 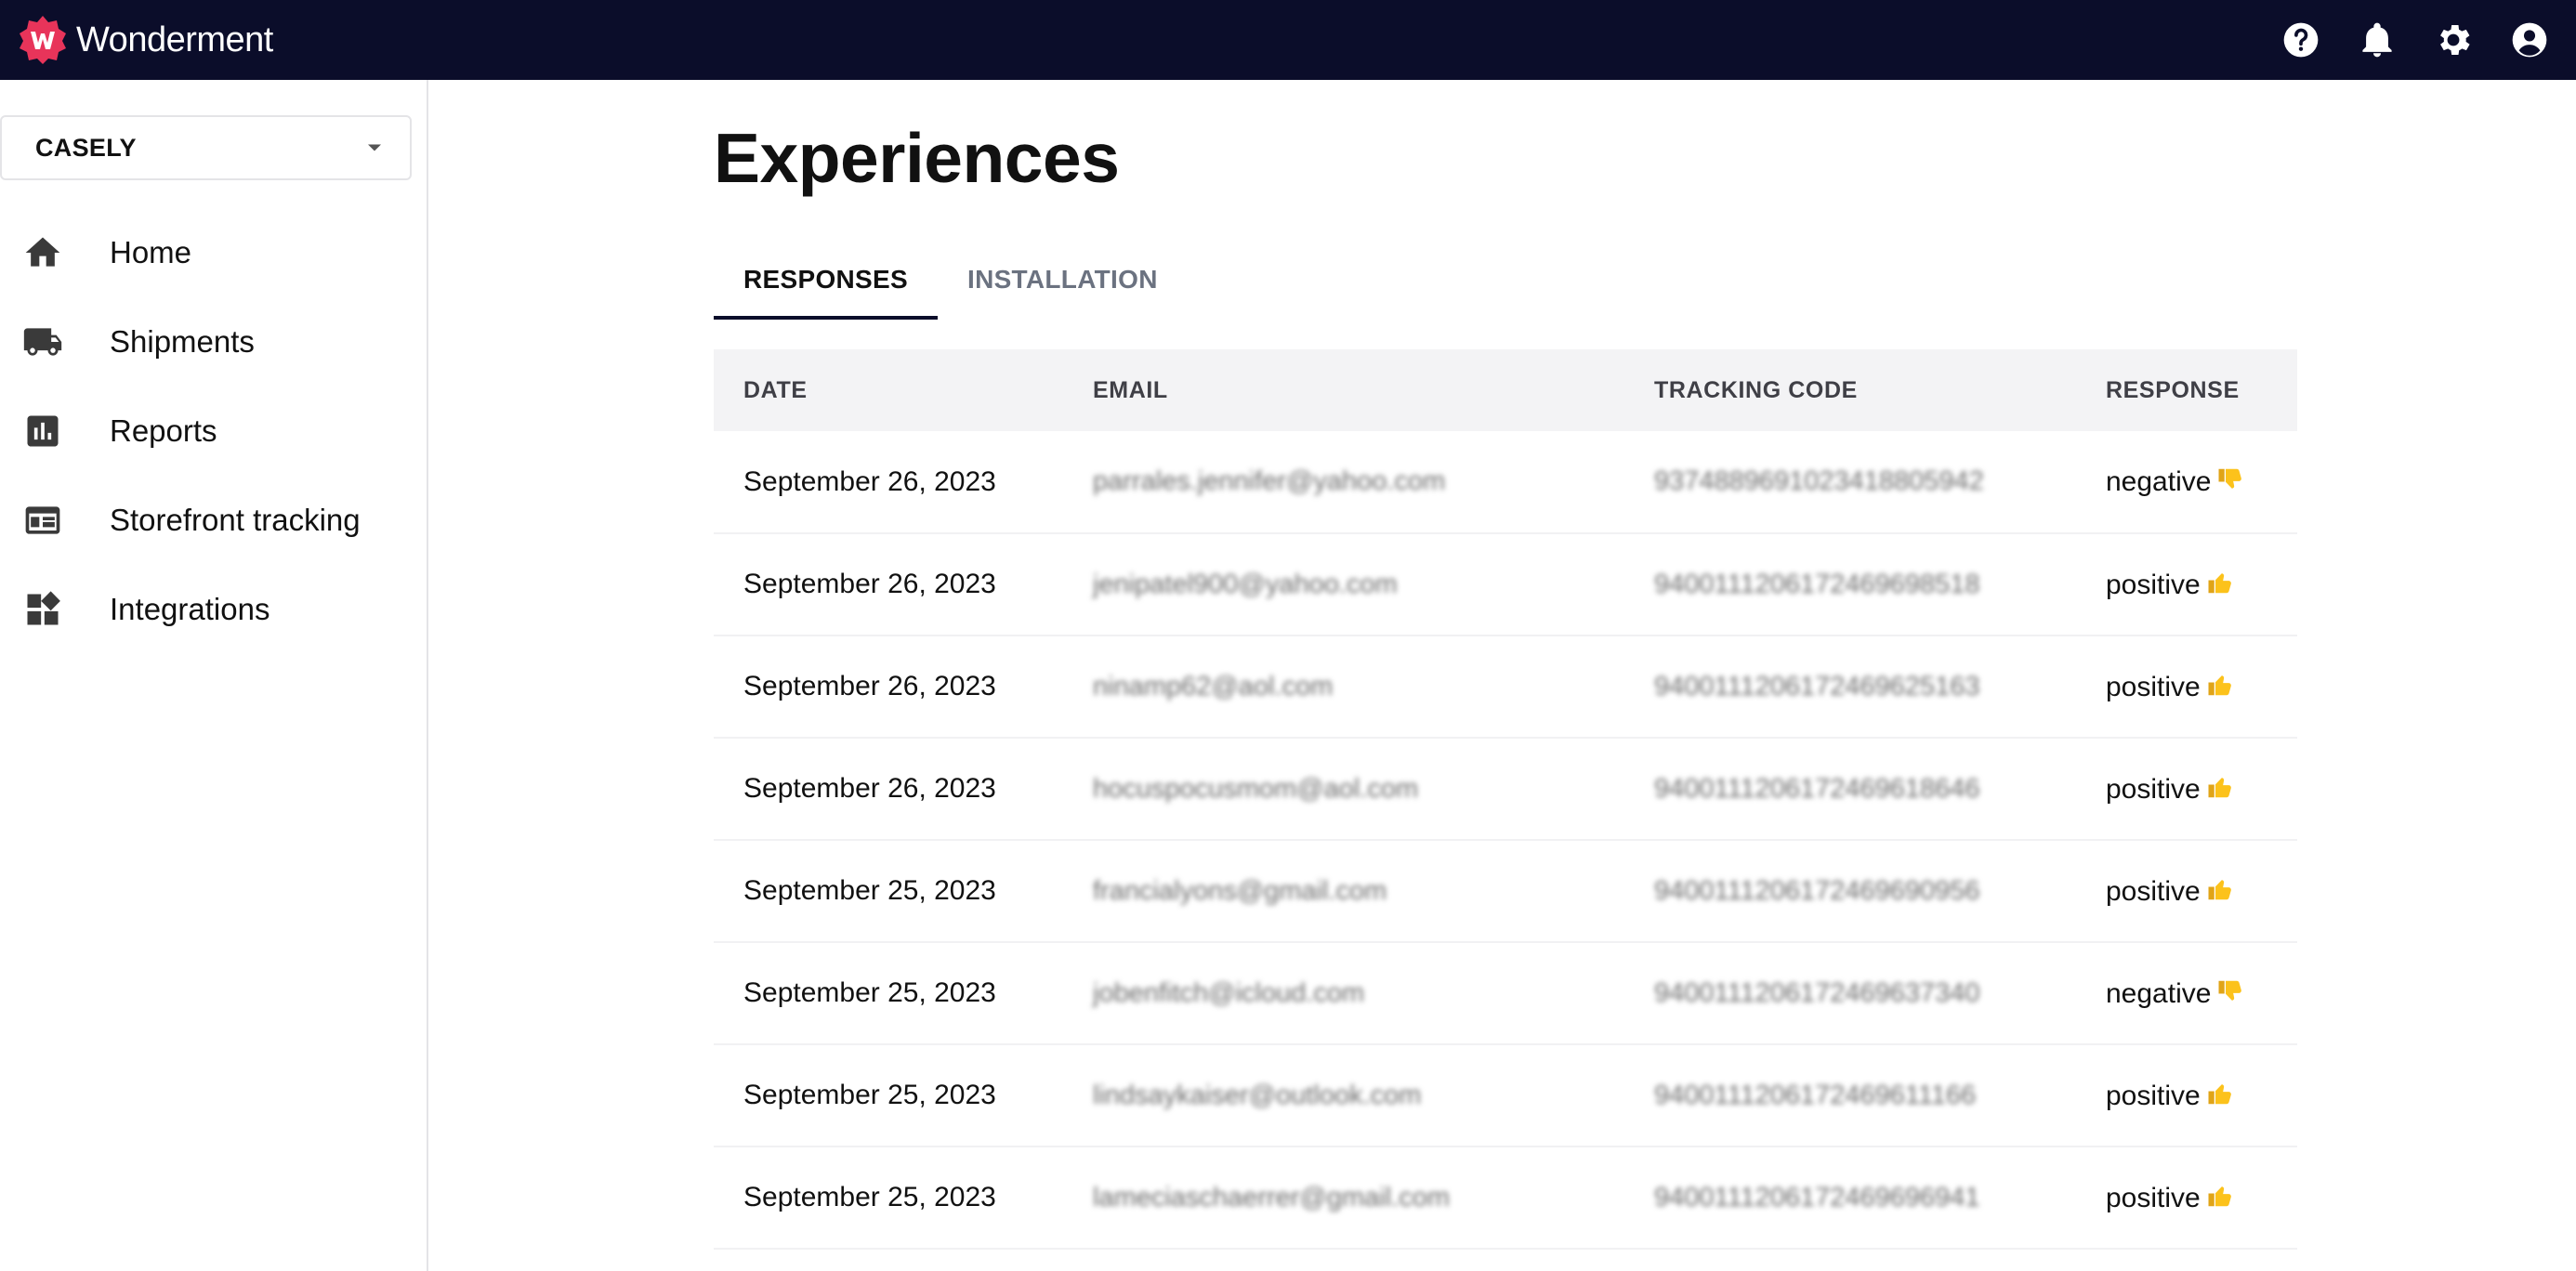 I want to click on table-header-row: DATE EMAIL TRACKING CODE RESPONSE, so click(x=1505, y=390).